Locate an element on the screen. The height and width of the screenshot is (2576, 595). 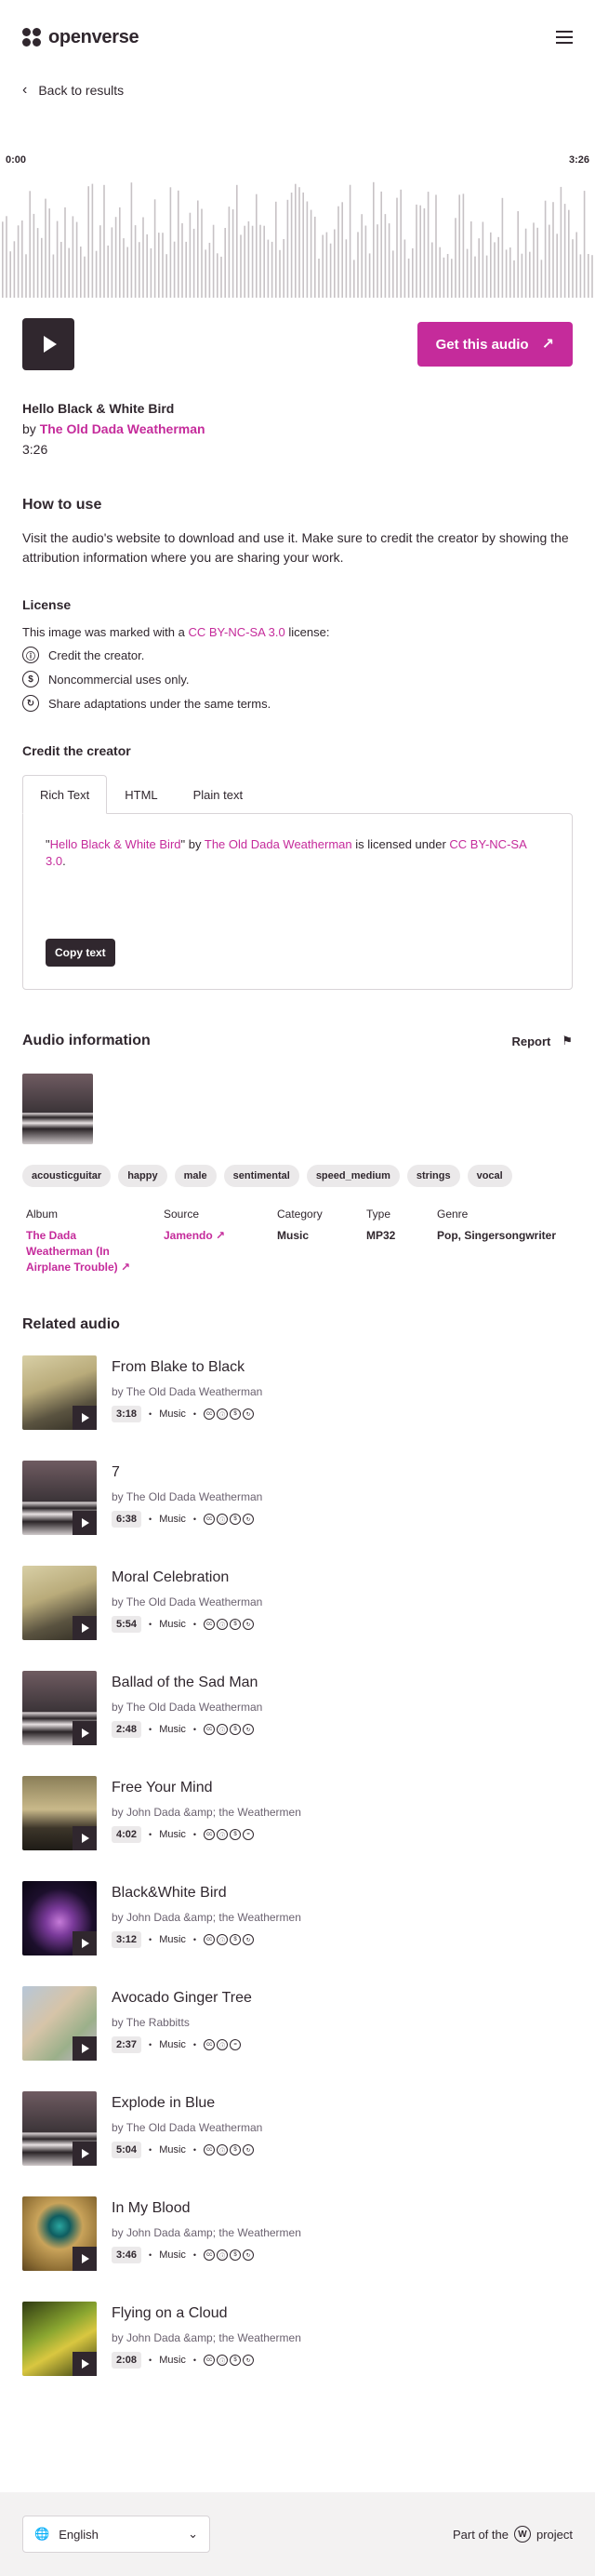
related-title: Moral Celebration is located at coordinates (187, 1577).